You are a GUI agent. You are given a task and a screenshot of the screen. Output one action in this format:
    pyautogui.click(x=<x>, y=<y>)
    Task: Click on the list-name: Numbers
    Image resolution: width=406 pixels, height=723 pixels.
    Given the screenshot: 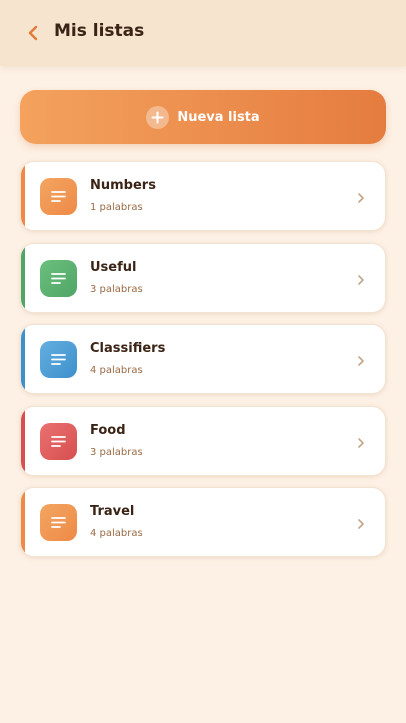 What is the action you would take?
    pyautogui.click(x=123, y=185)
    